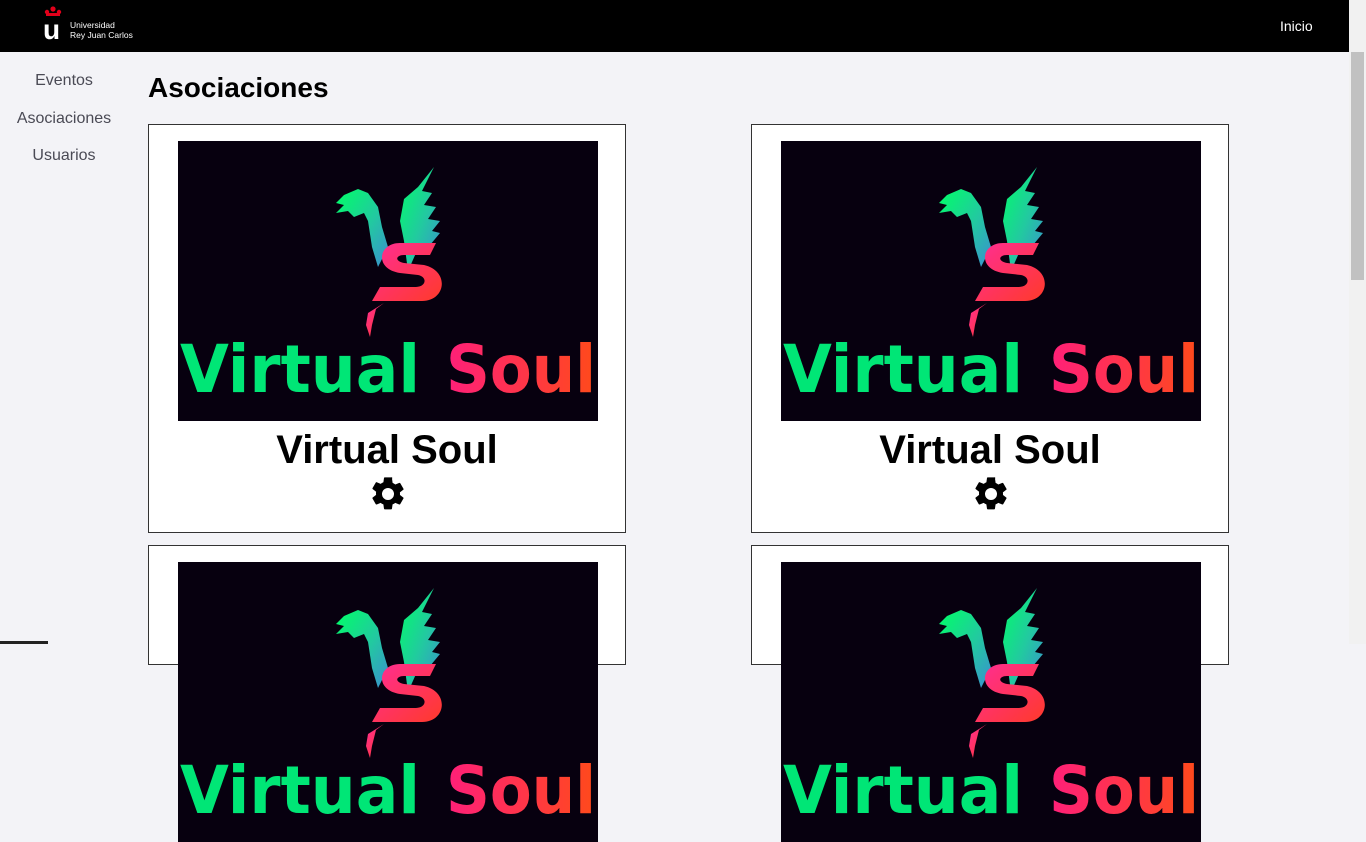 This screenshot has width=1366, height=842. Describe the element at coordinates (101, 35) in the screenshot. I see `logo-line-2: Rey Juan Carlos` at that location.